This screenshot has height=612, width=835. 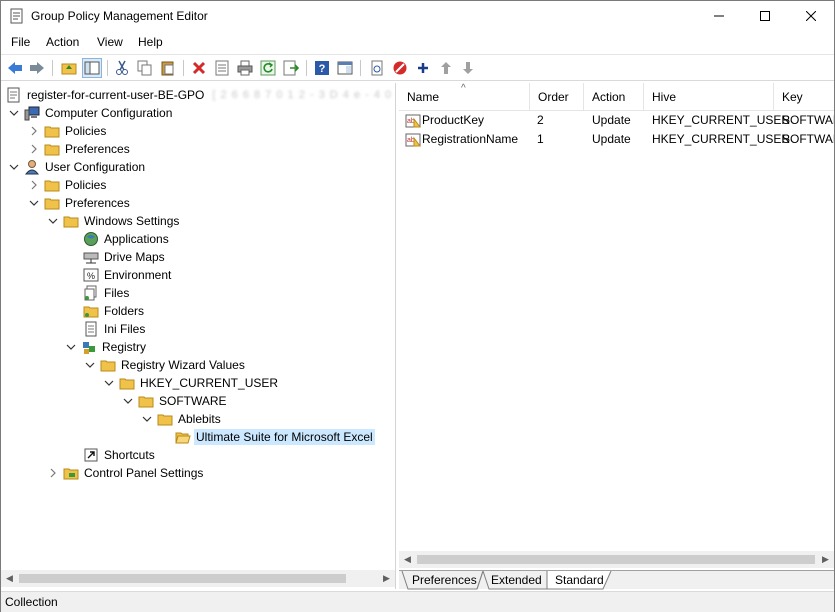 What do you see at coordinates (199, 68) in the screenshot?
I see `delete-icon` at bounding box center [199, 68].